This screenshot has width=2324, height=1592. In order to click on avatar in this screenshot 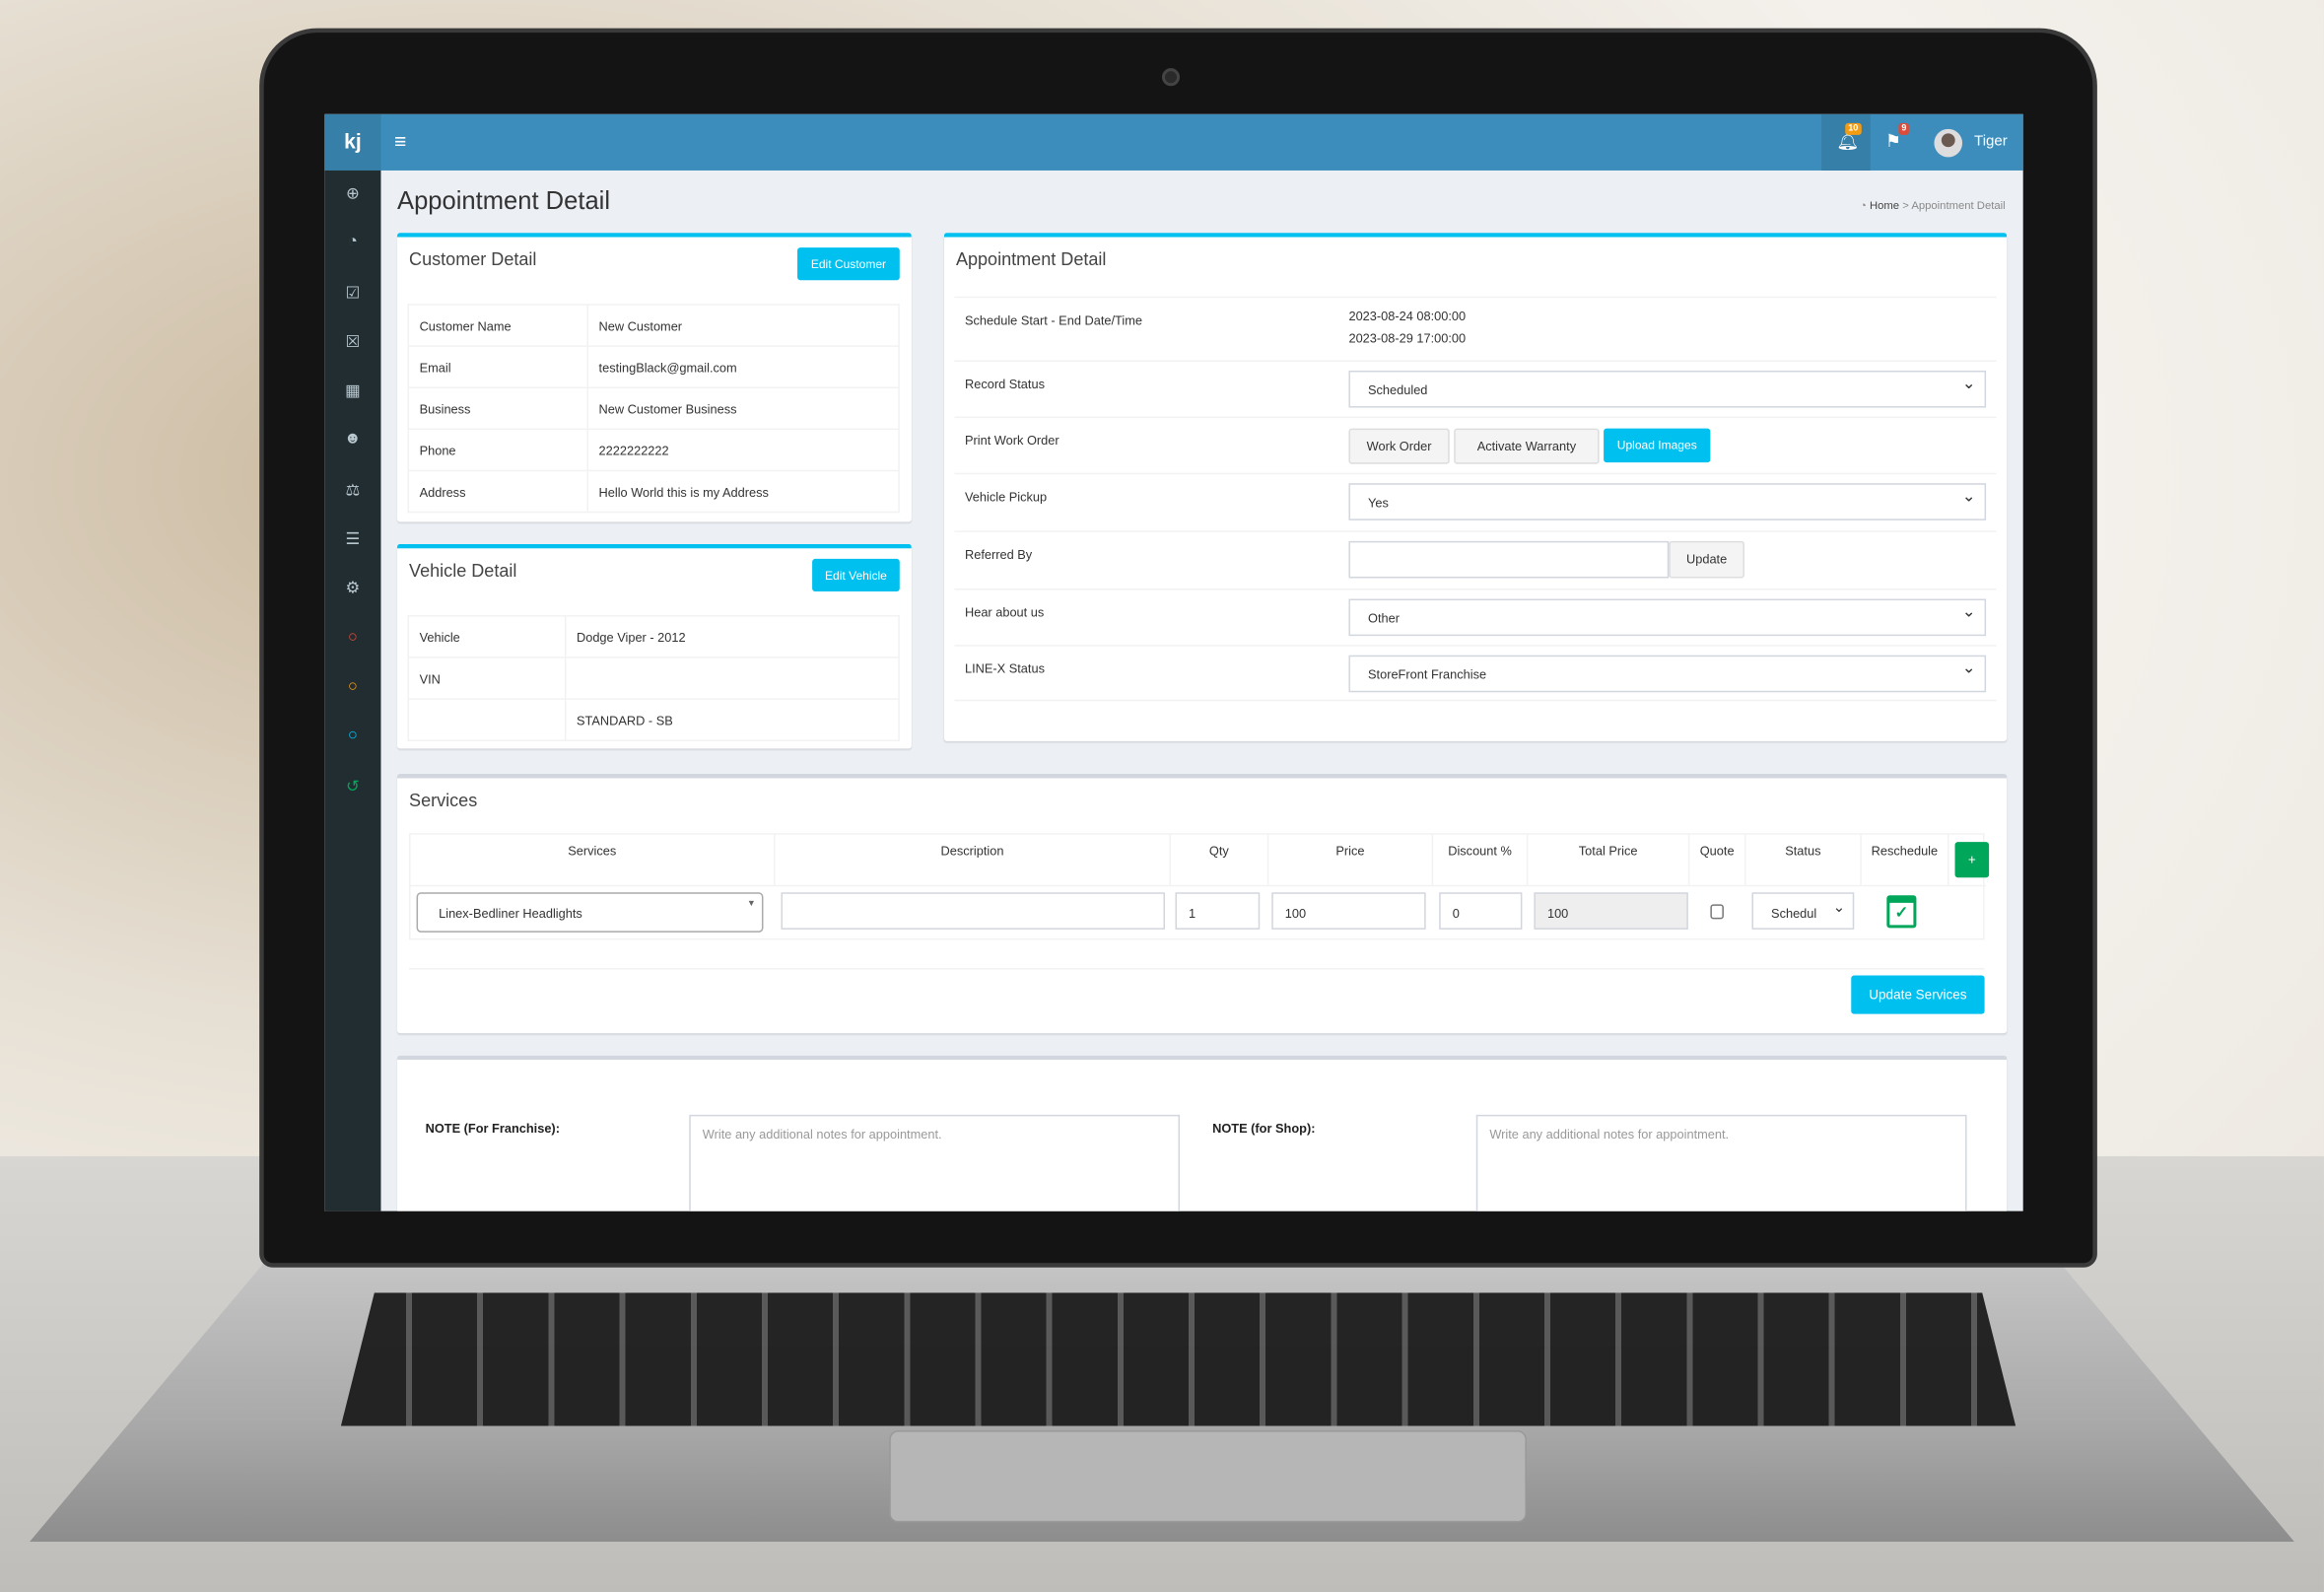, I will do `click(1949, 143)`.